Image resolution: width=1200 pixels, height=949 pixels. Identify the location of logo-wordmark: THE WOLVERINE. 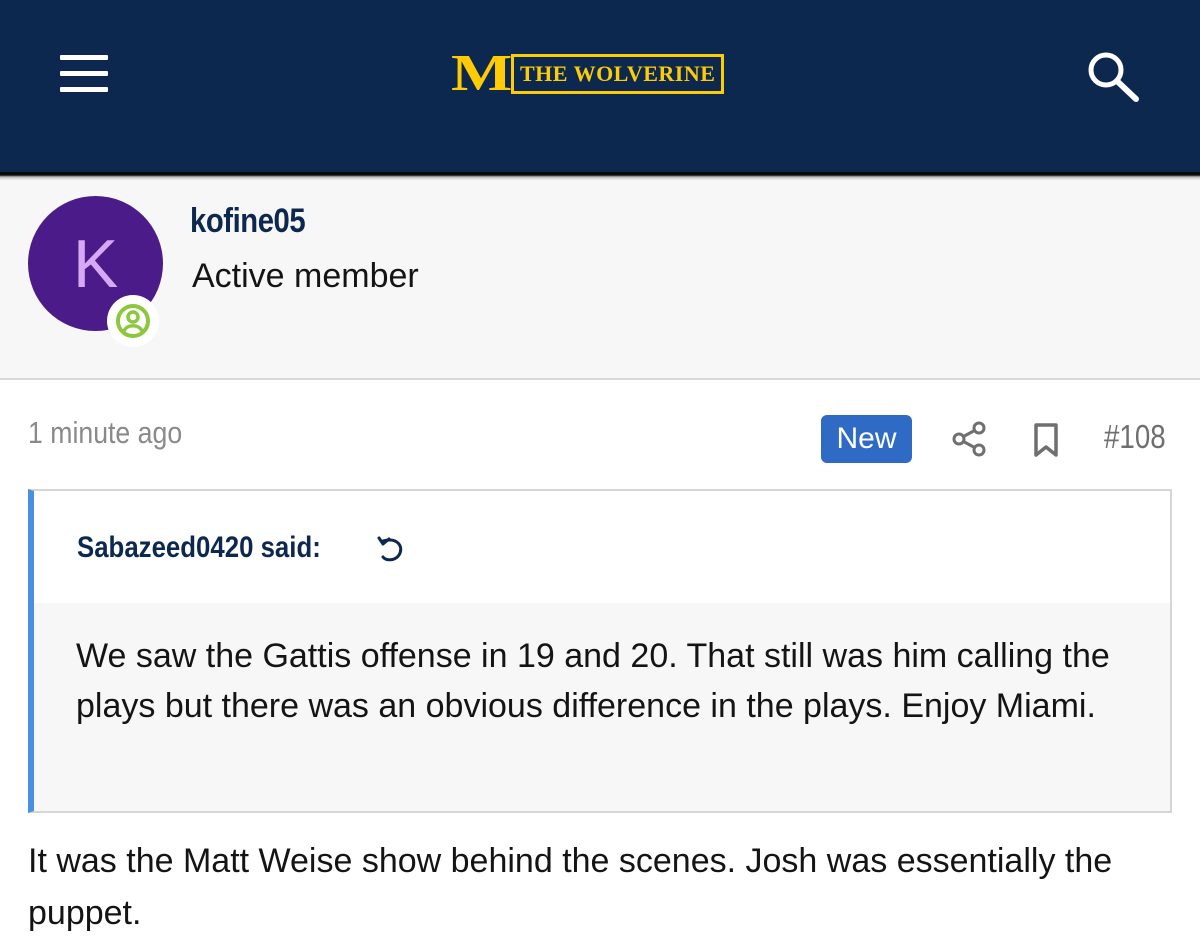
(618, 73).